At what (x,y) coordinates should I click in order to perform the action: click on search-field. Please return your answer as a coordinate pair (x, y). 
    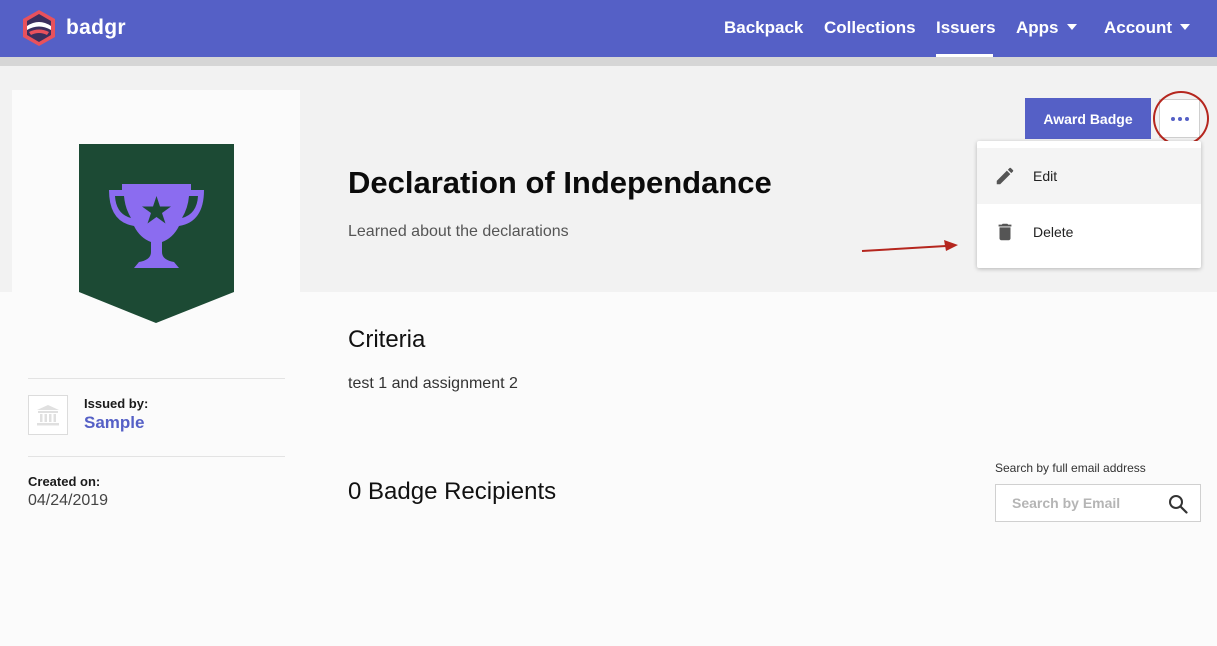
    Looking at the image, I should click on (1098, 503).